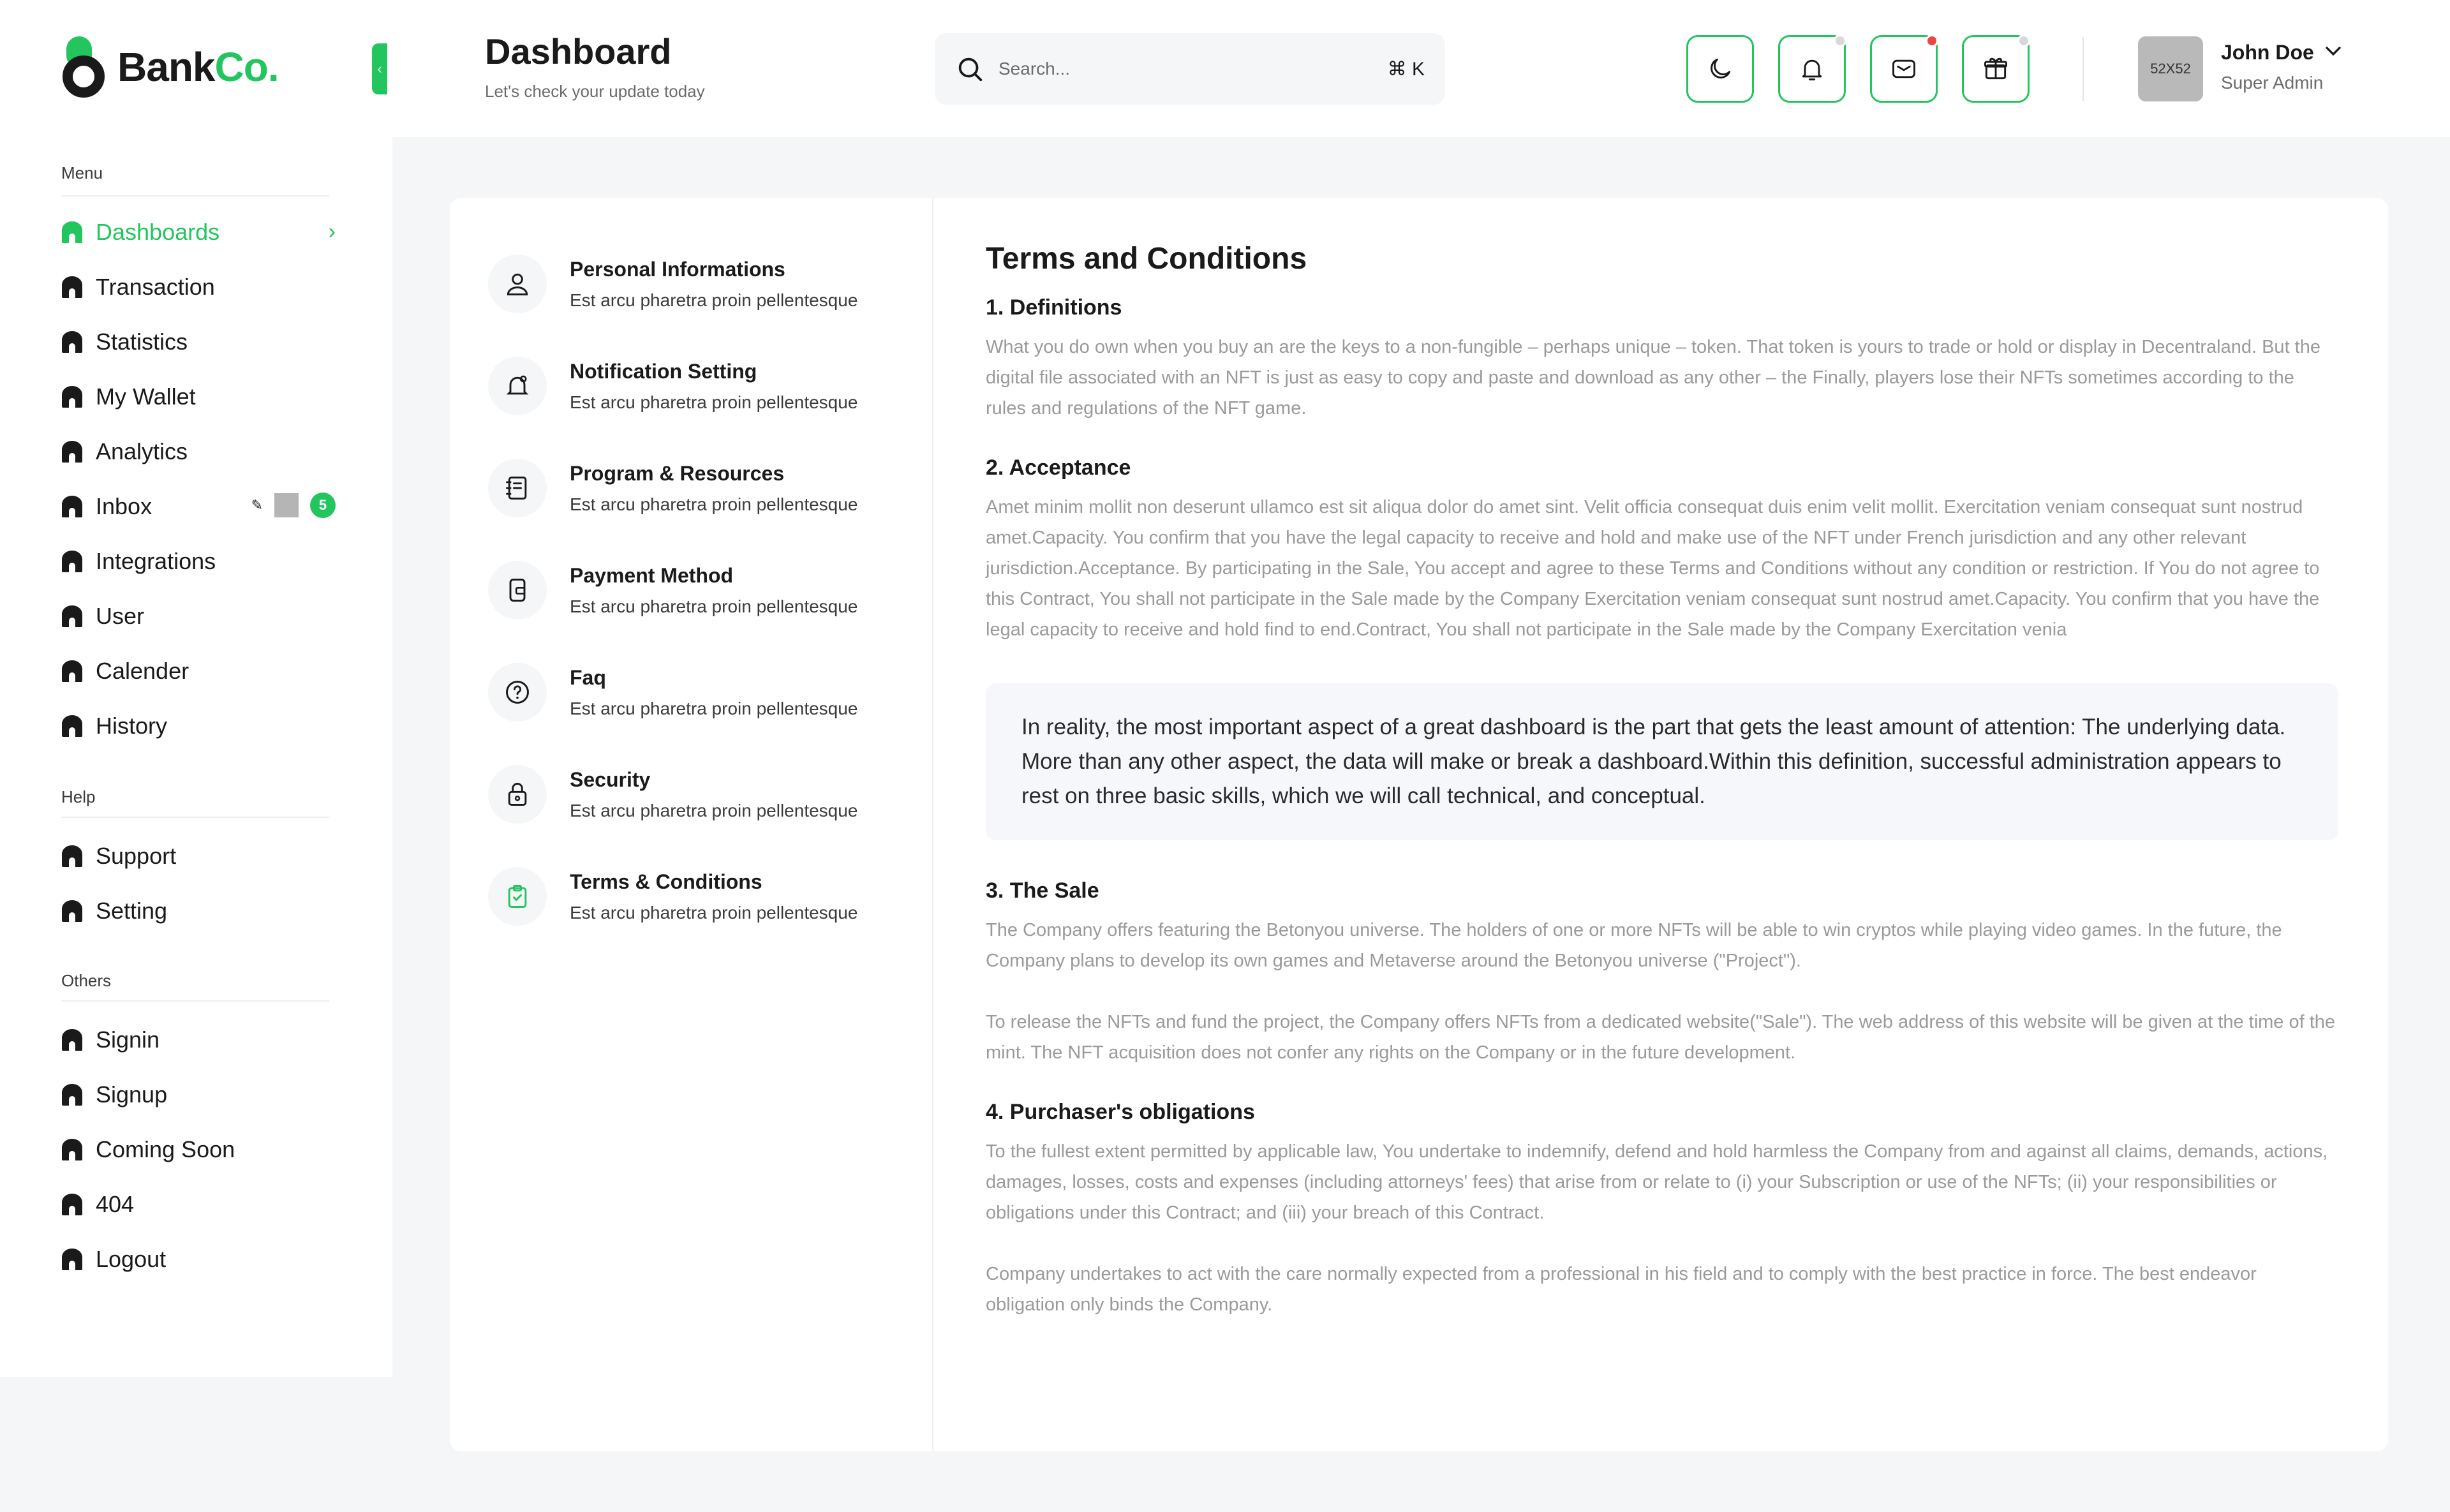  Describe the element at coordinates (286, 505) in the screenshot. I see `mini-avatar` at that location.